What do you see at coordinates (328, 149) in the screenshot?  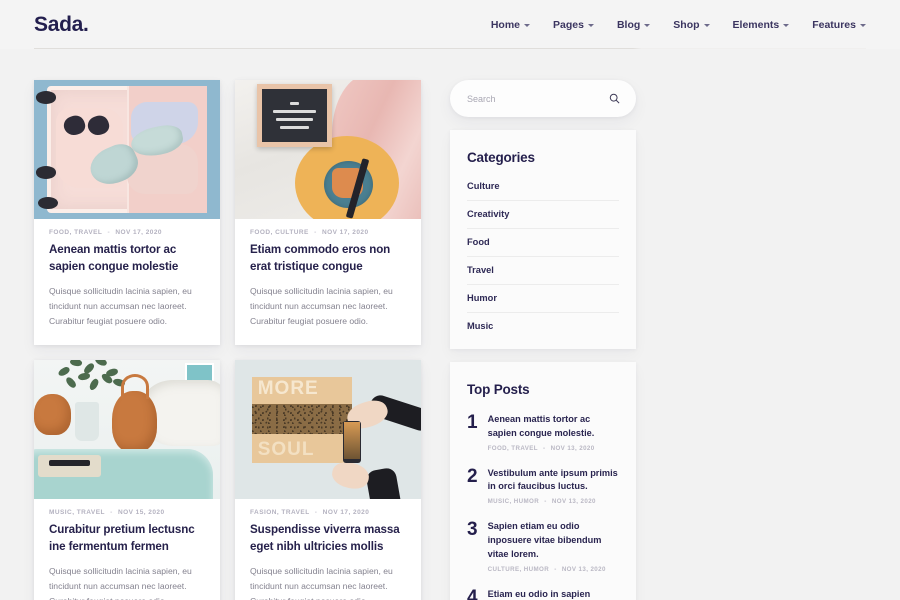 I see `post-thumbnail-letterboard-cake` at bounding box center [328, 149].